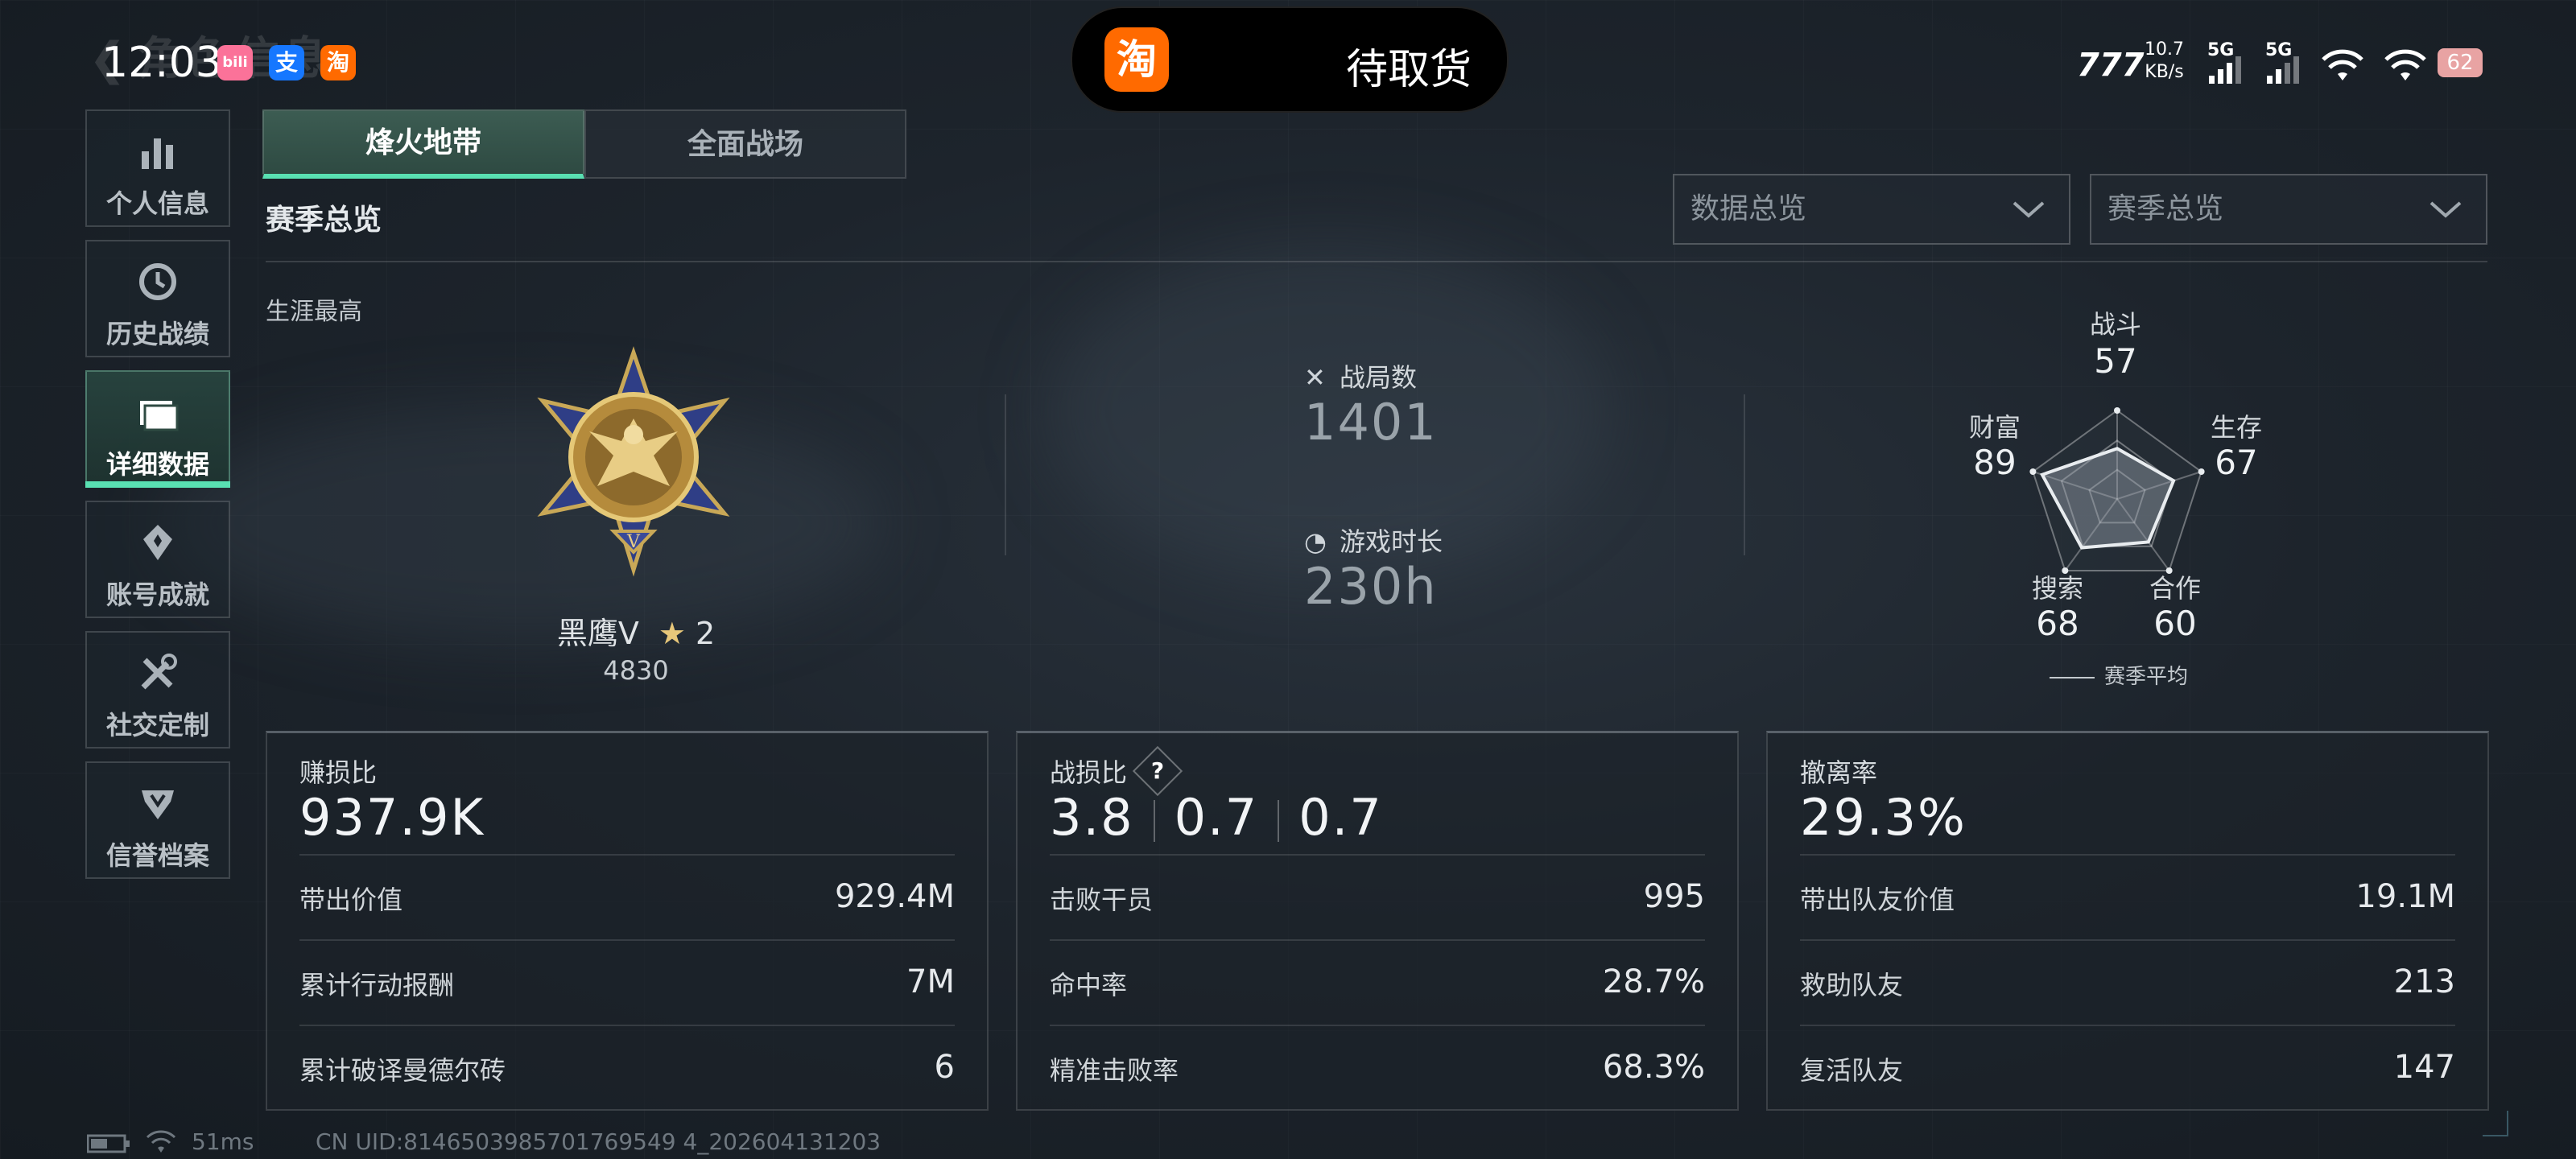 This screenshot has width=2576, height=1159. Describe the element at coordinates (1102, 900) in the screenshot. I see `row-key: 击败干员` at that location.